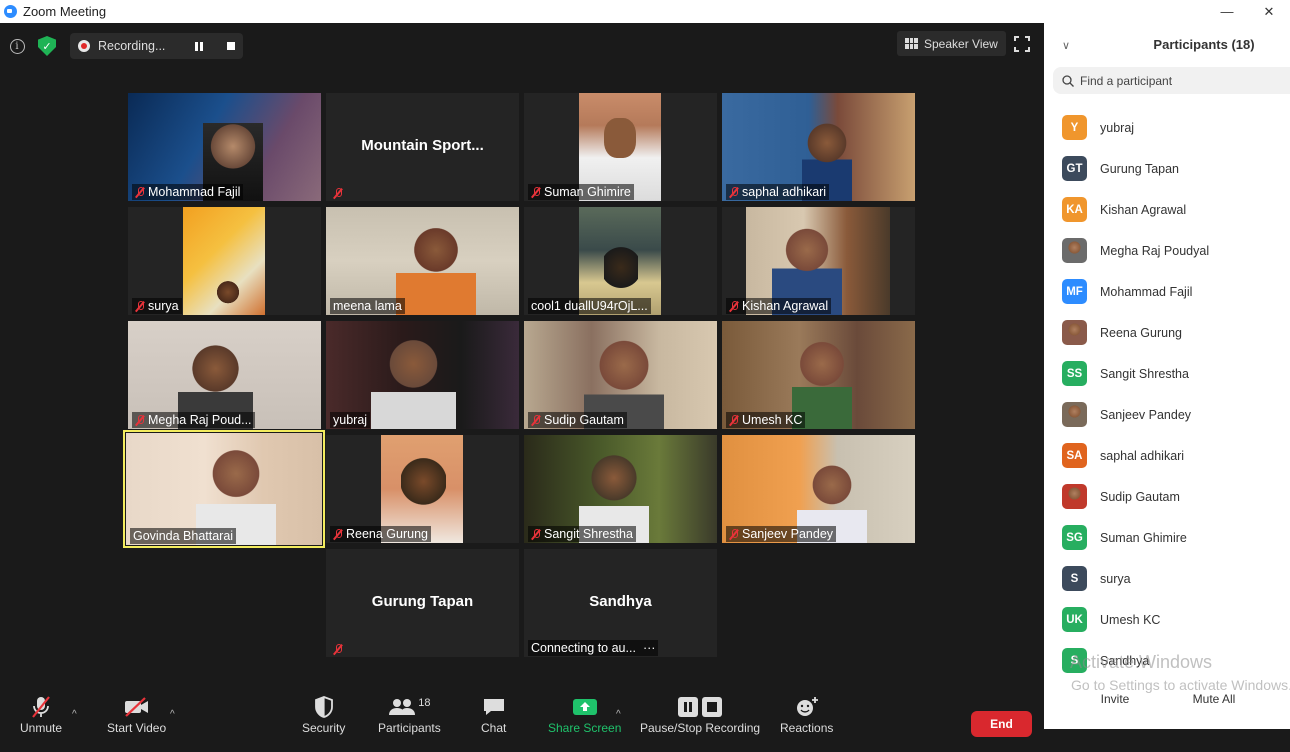 The height and width of the screenshot is (752, 1290). What do you see at coordinates (649, 648) in the screenshot?
I see `more-options-icon: ···` at bounding box center [649, 648].